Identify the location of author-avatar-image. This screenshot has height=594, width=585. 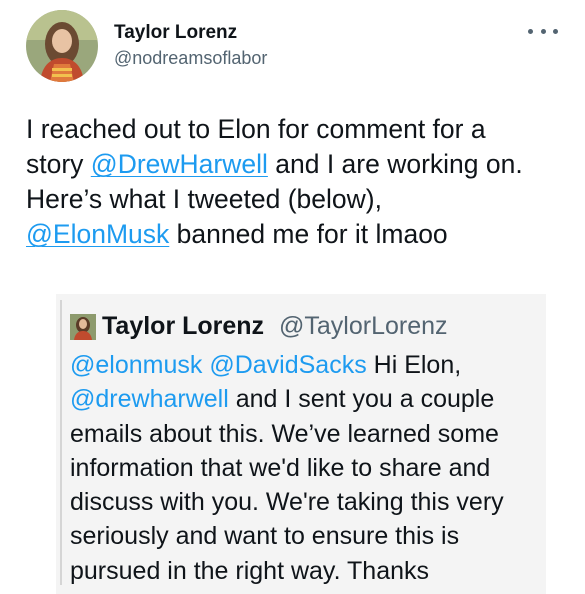
(62, 46).